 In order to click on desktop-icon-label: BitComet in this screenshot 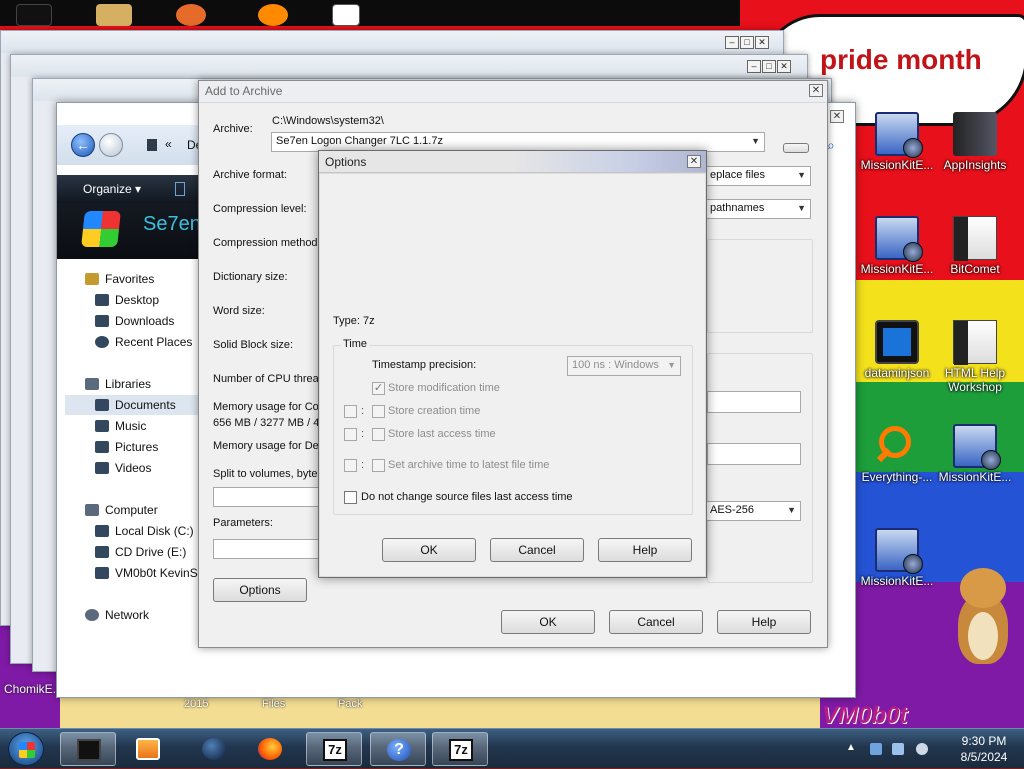, I will do `click(975, 269)`.